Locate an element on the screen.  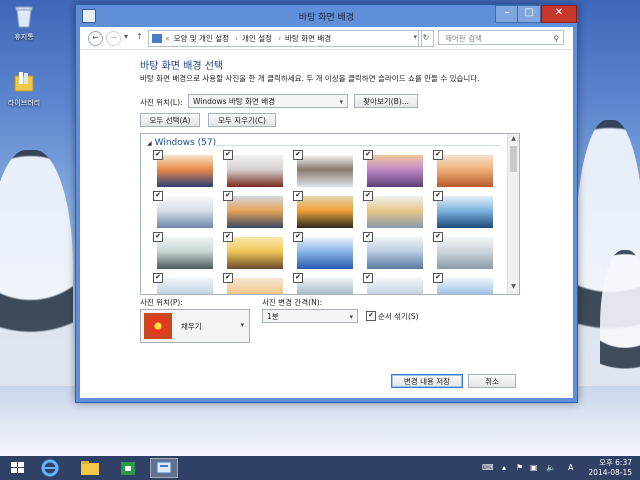
control-panel-taskbar-button is located at coordinates (164, 468).